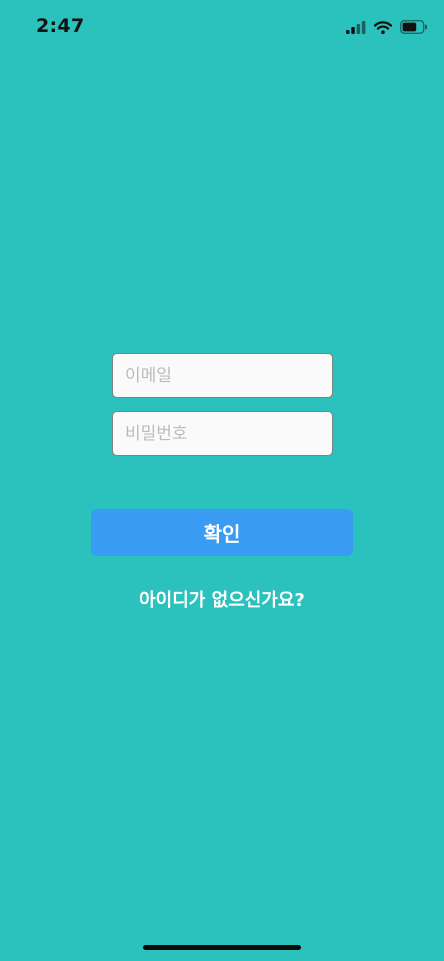 This screenshot has width=444, height=961. I want to click on status-time: 2:47, so click(60, 26).